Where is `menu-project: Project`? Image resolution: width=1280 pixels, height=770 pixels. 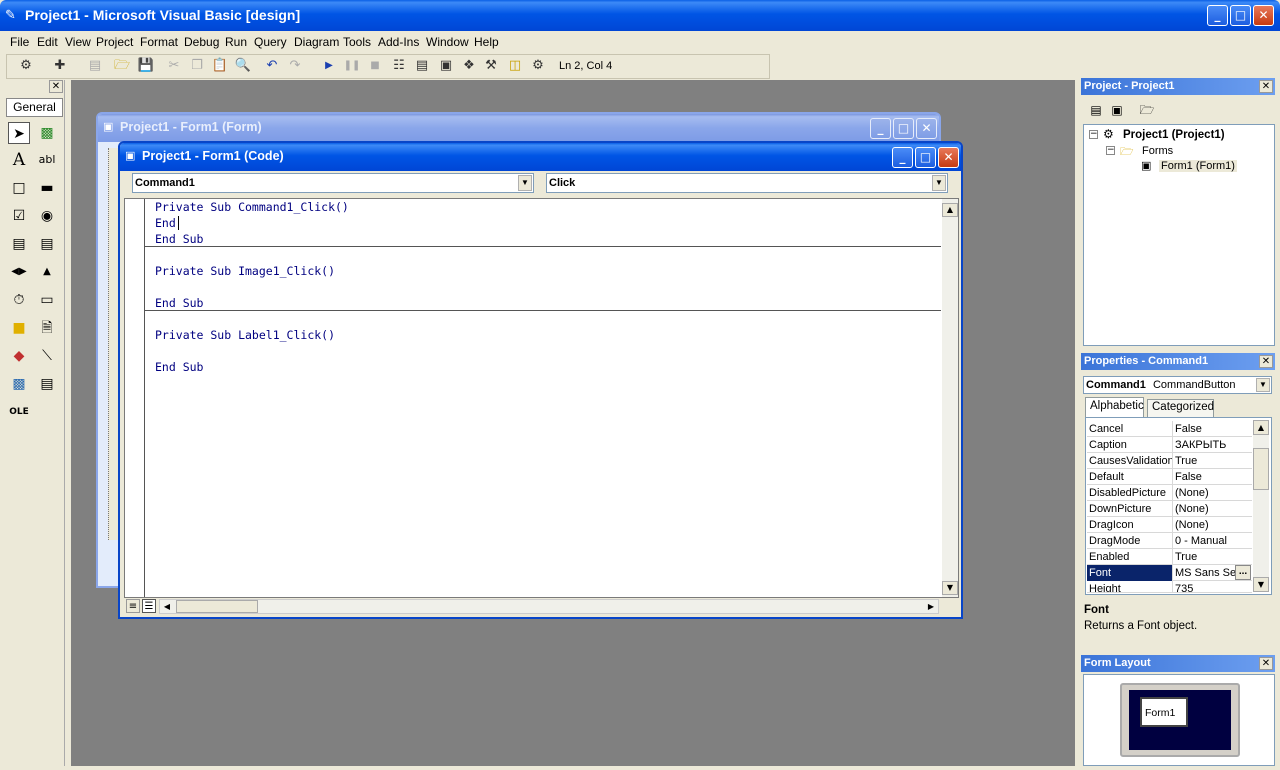 menu-project: Project is located at coordinates (114, 42).